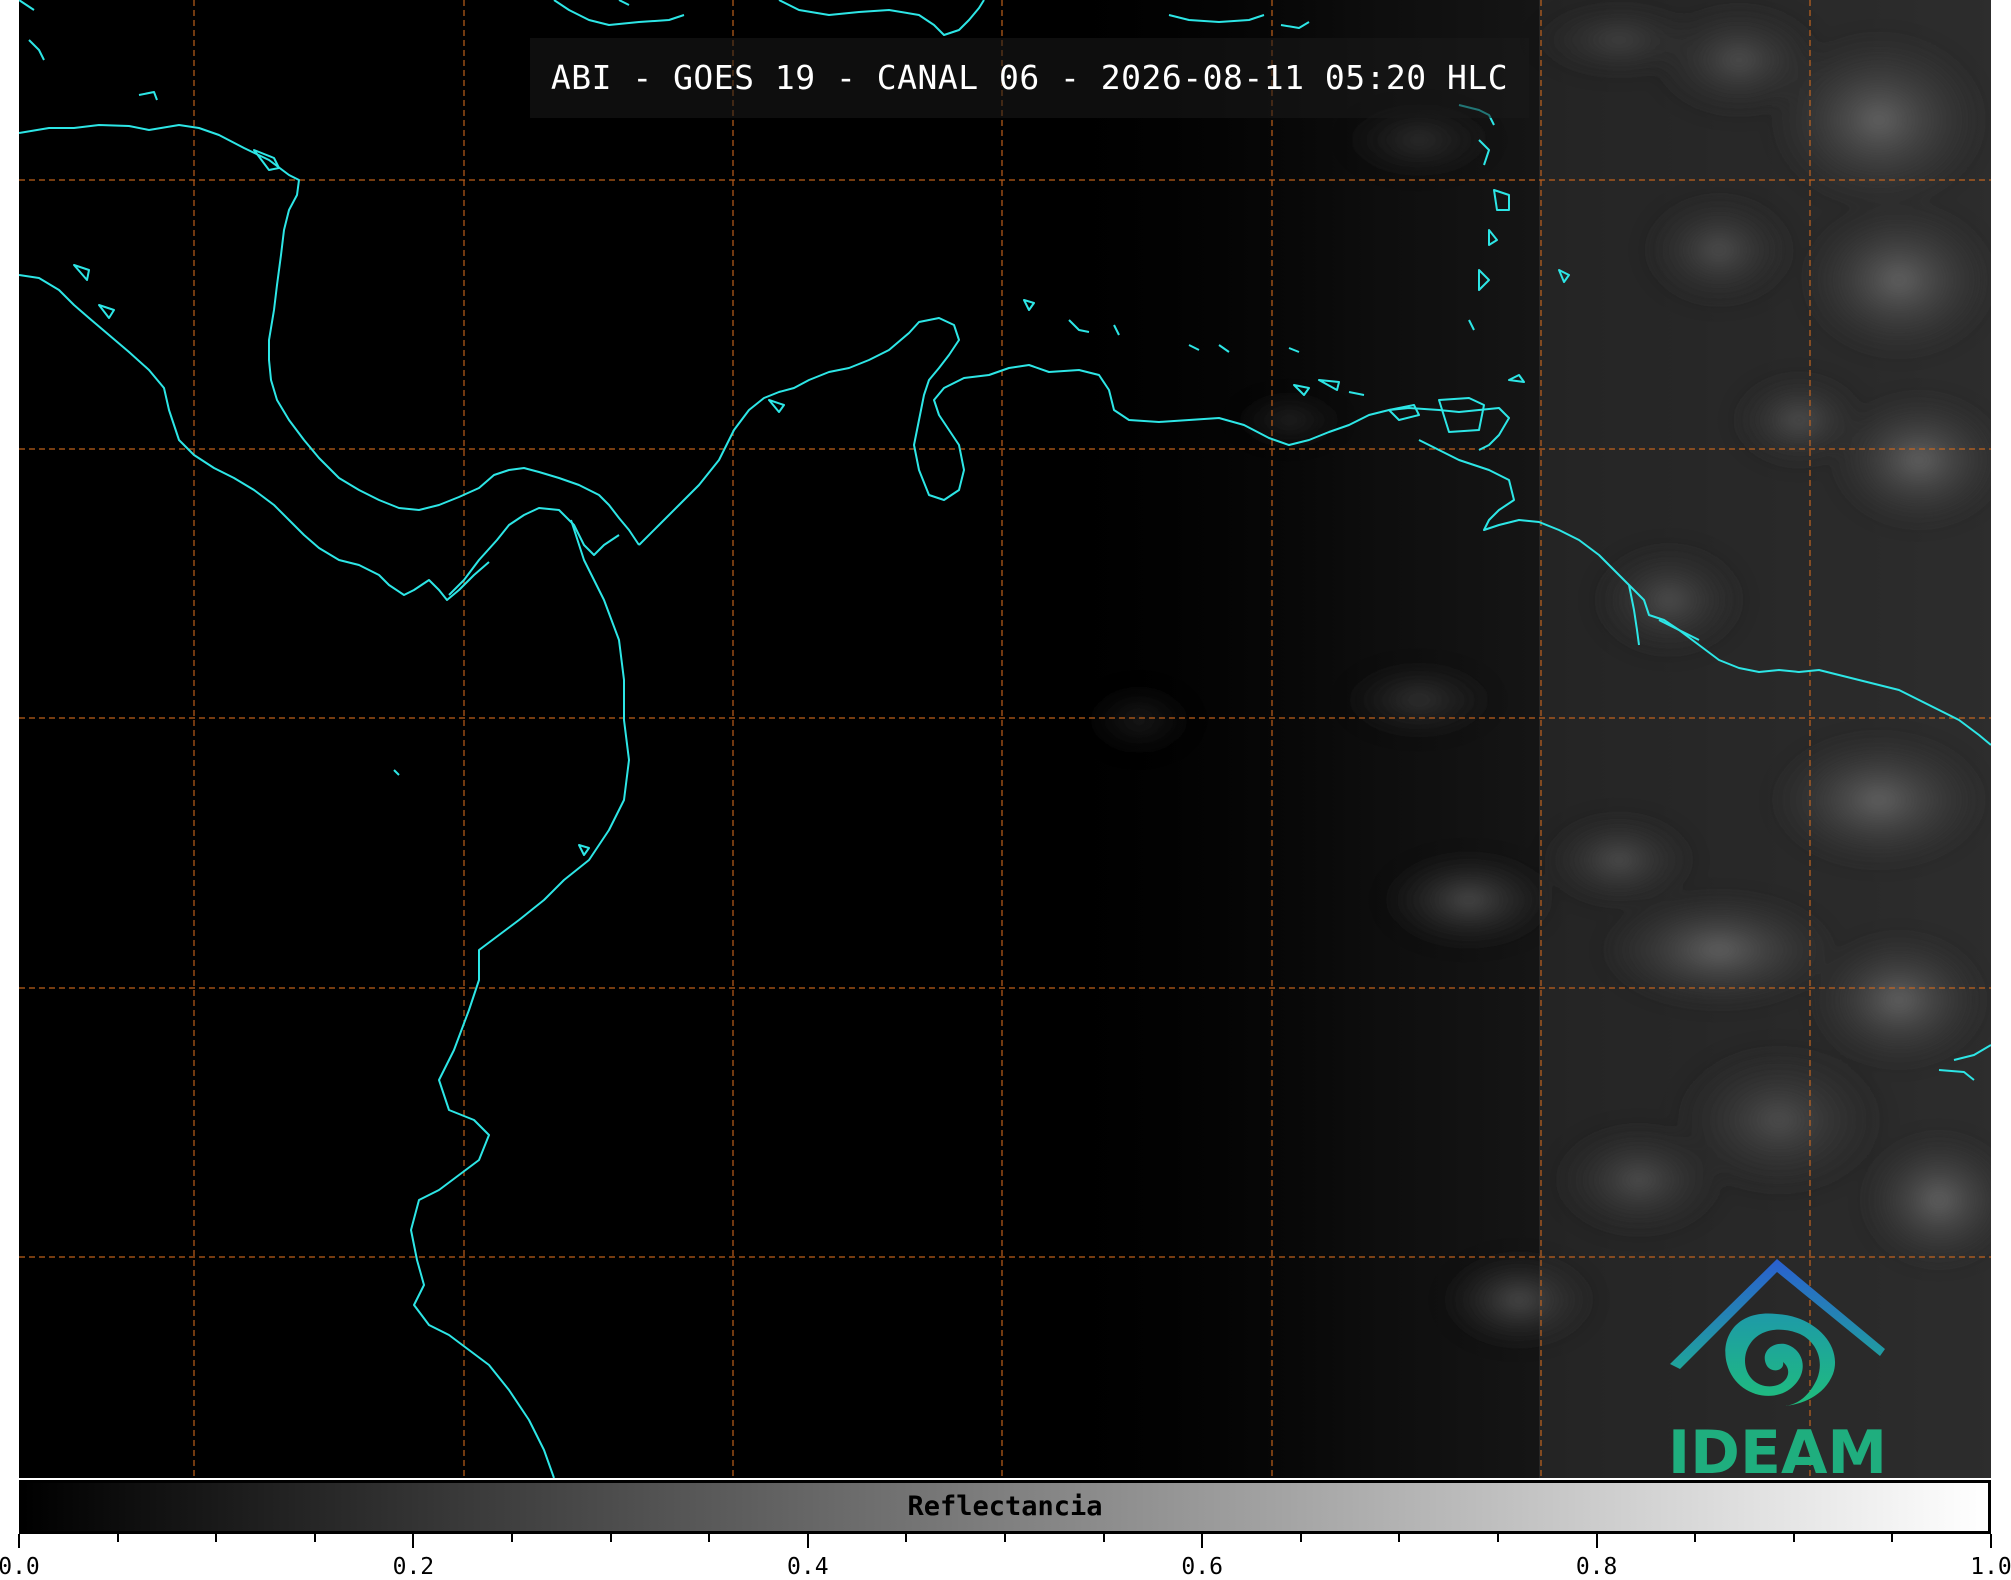  Describe the element at coordinates (1780, 1359) in the screenshot. I see `logo-swirl` at that location.